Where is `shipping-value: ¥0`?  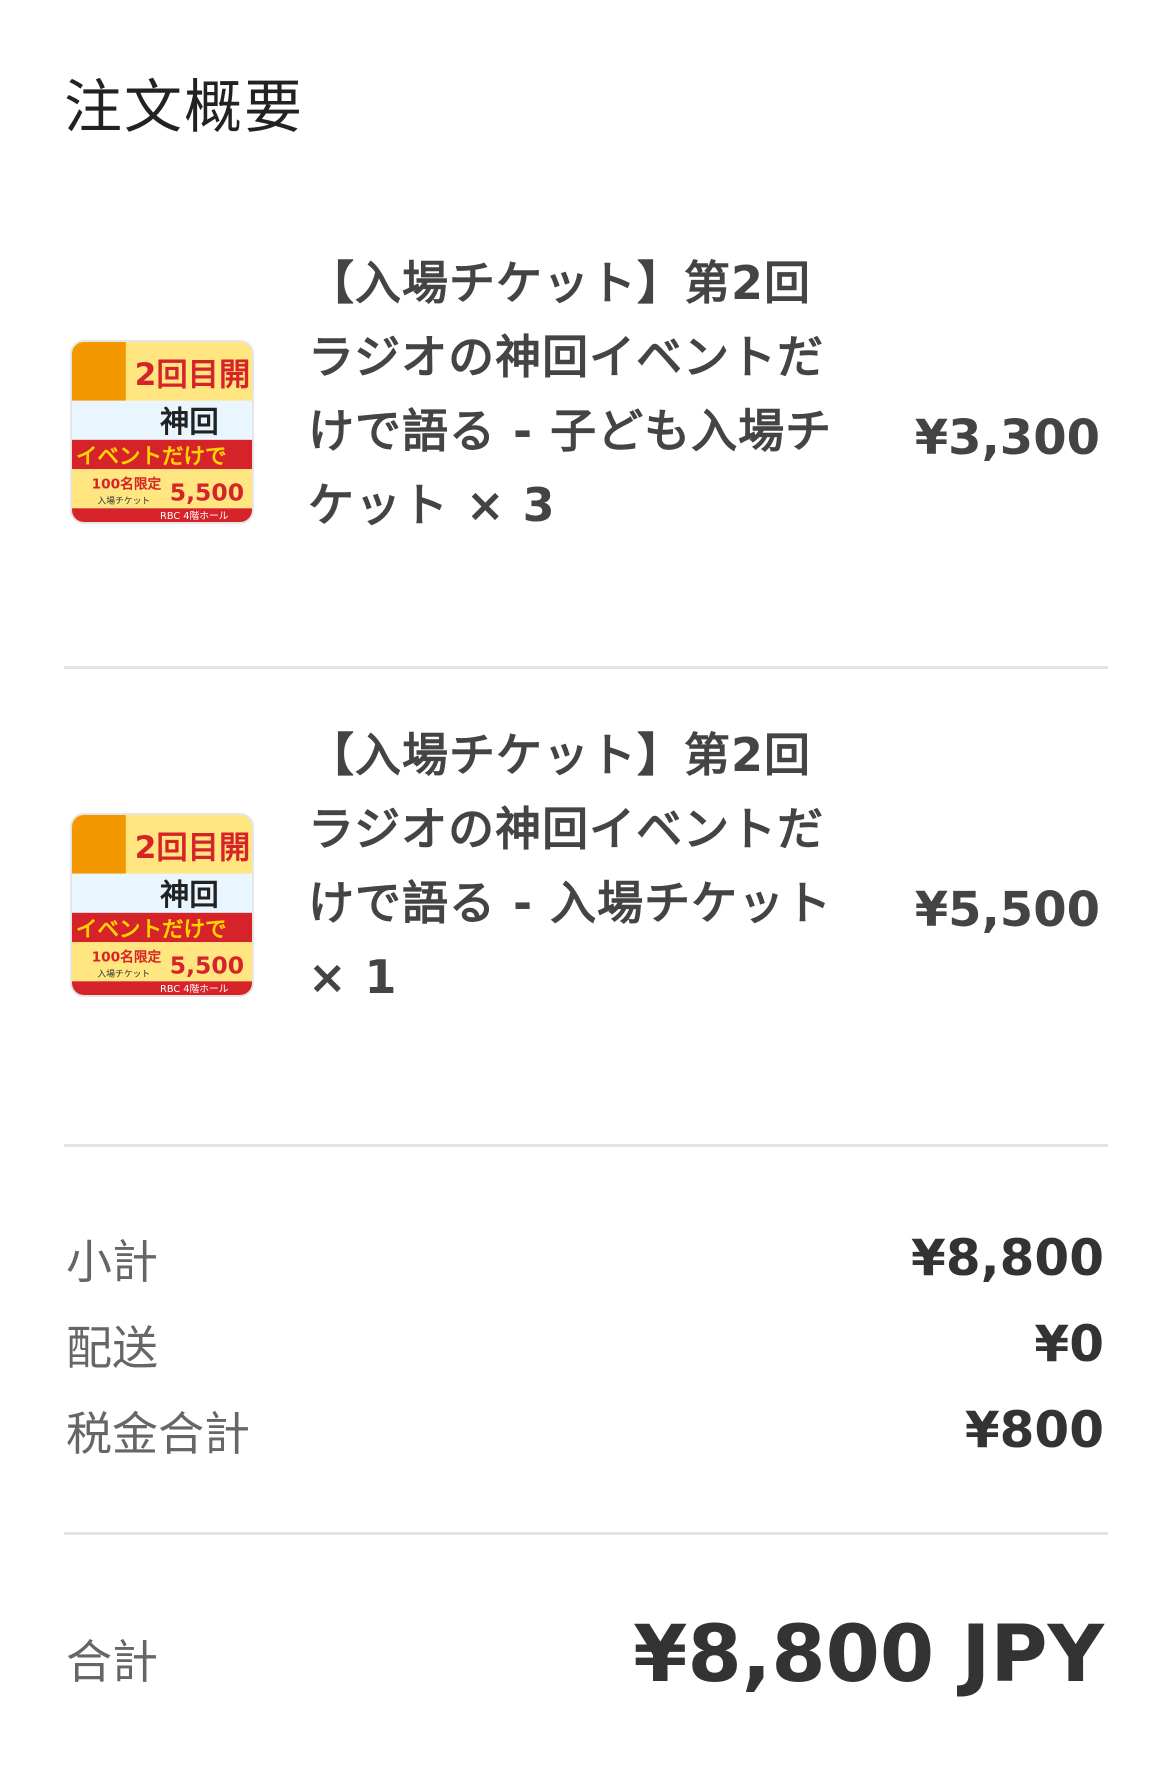
shipping-value: ¥0 is located at coordinates (1069, 1344).